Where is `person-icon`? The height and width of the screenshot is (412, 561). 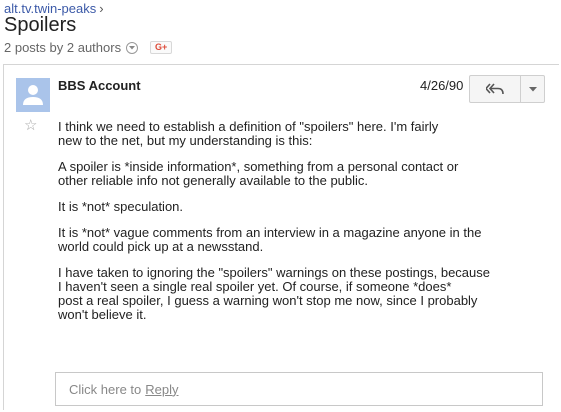
person-icon is located at coordinates (33, 95).